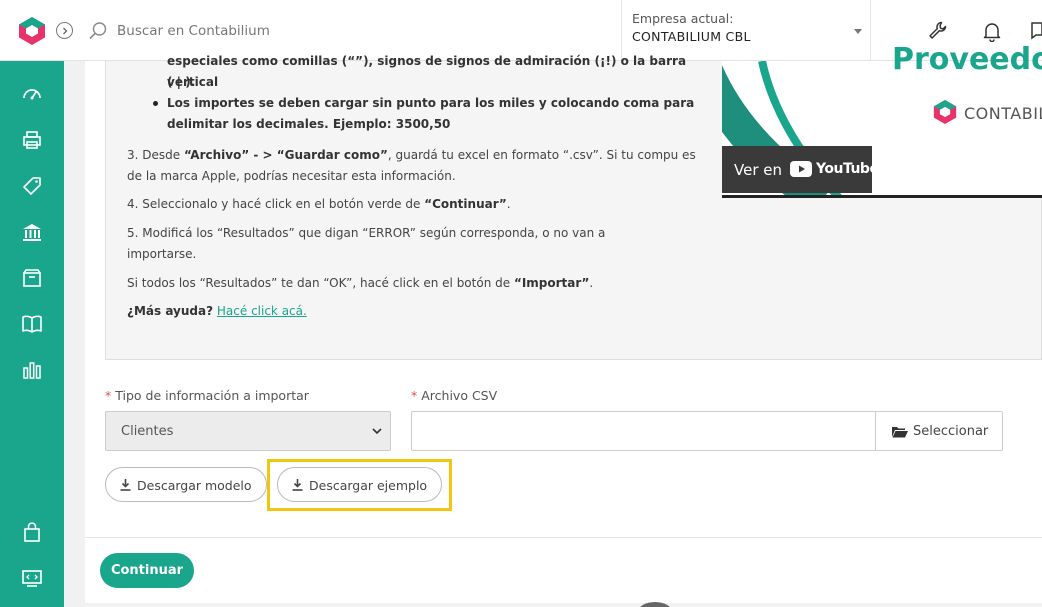  I want to click on contabilium-logo, so click(32, 31).